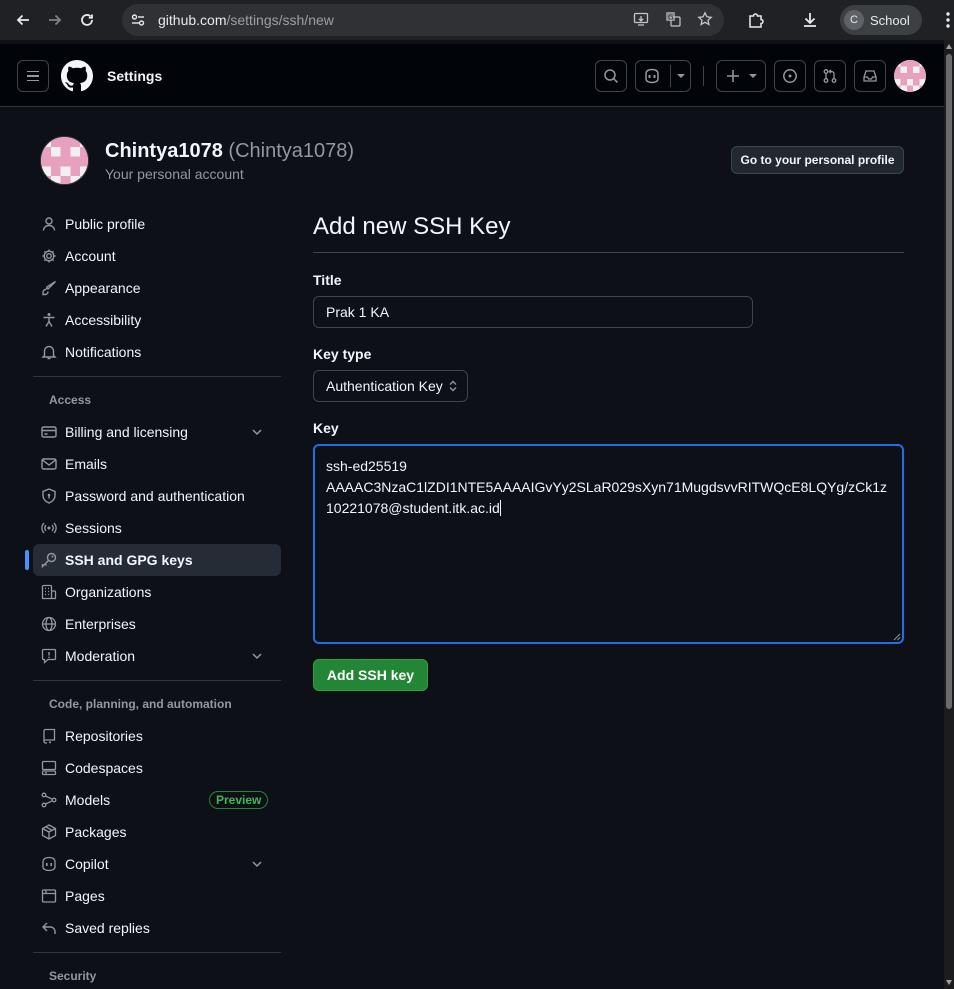 This screenshot has height=989, width=954. I want to click on browser-profile-chip: C School, so click(881, 20).